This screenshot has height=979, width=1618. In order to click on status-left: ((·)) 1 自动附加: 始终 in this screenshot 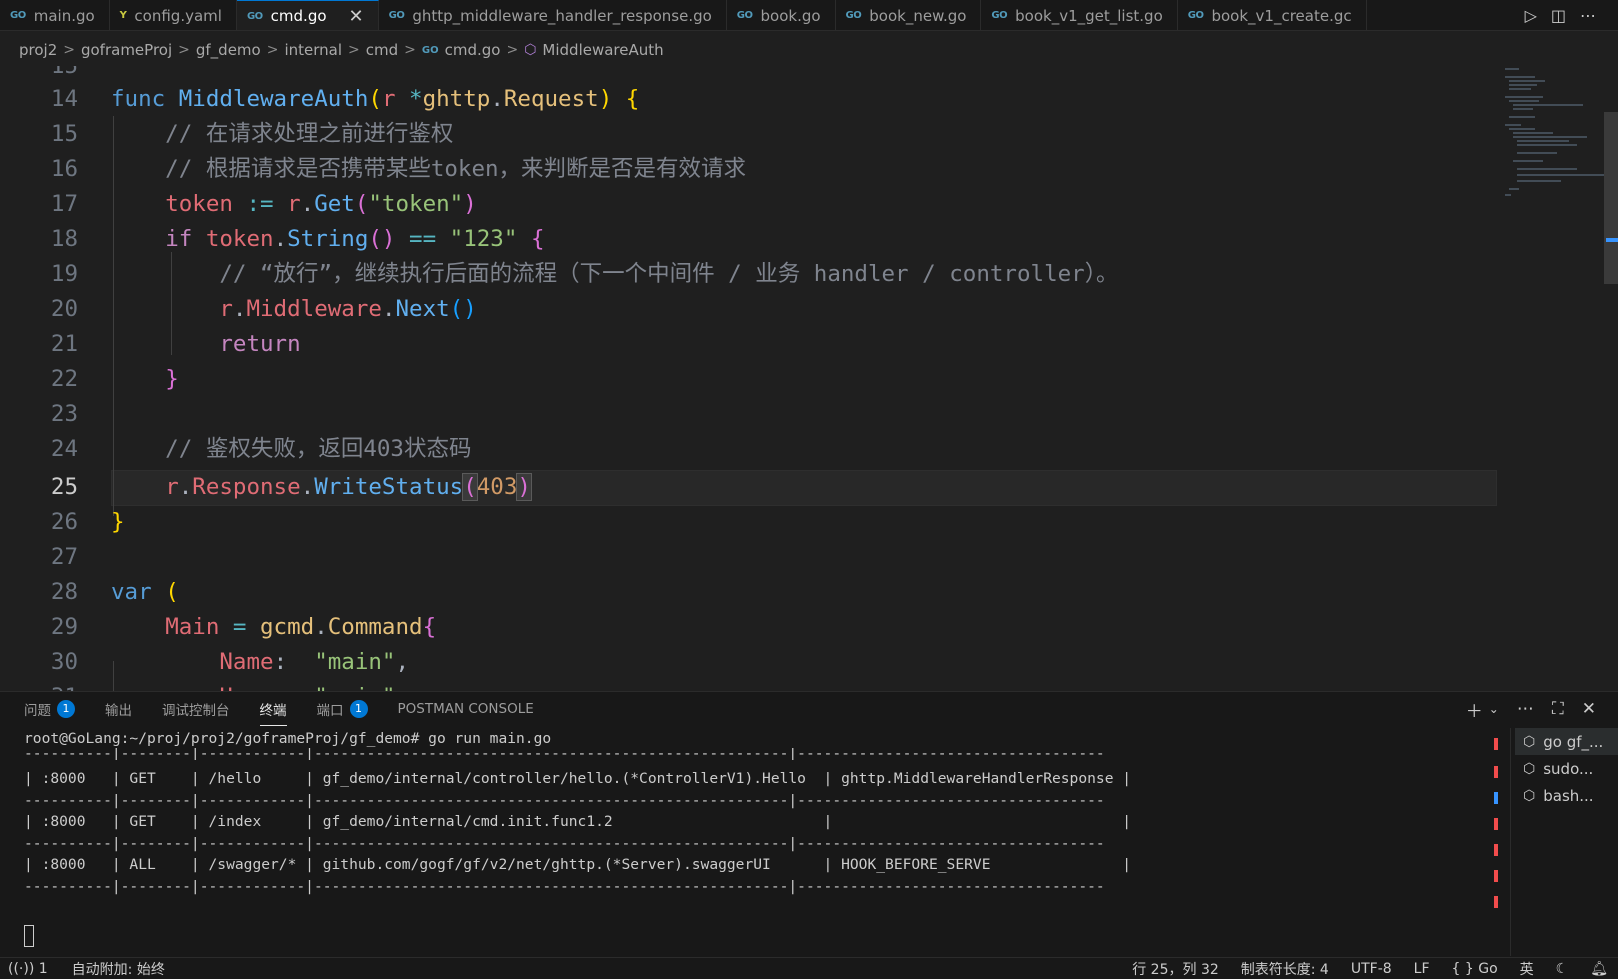, I will do `click(86, 968)`.